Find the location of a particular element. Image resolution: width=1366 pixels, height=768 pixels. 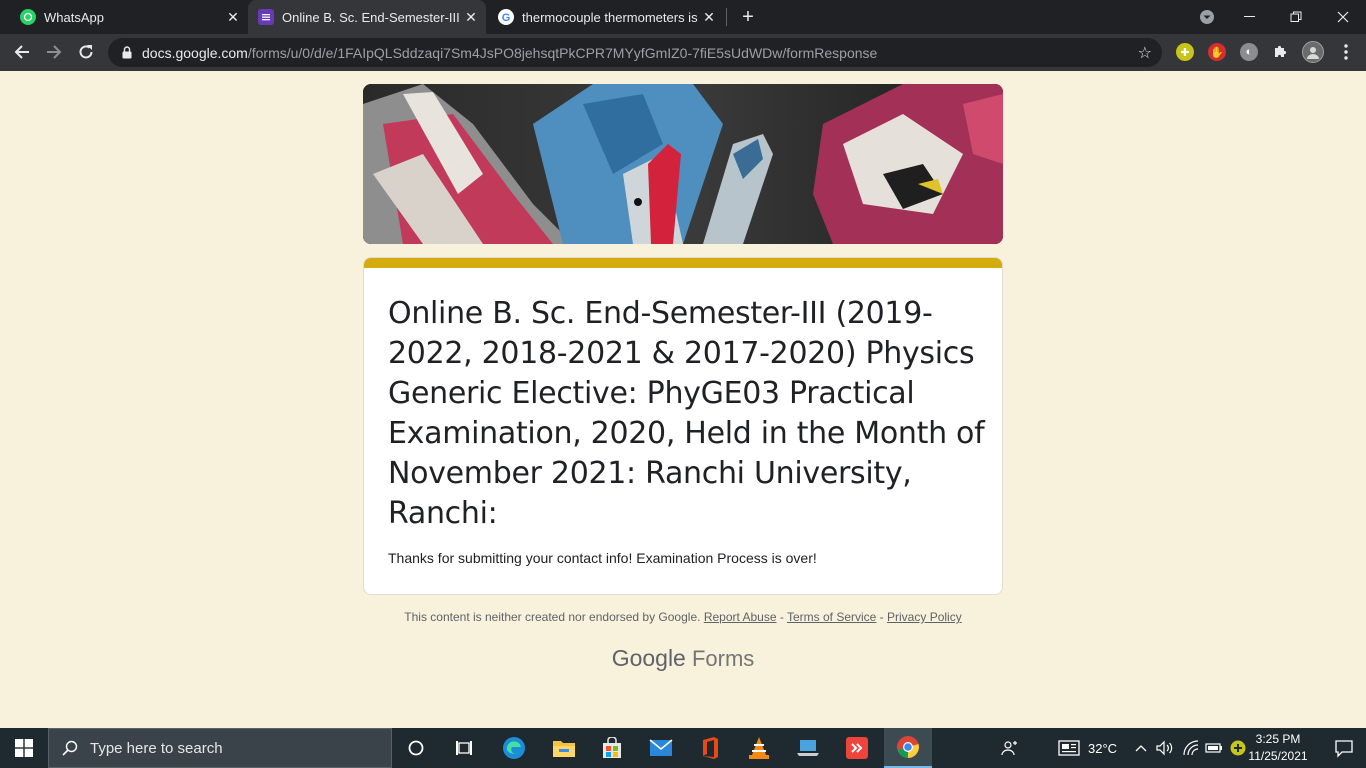

start-button is located at coordinates (24, 748).